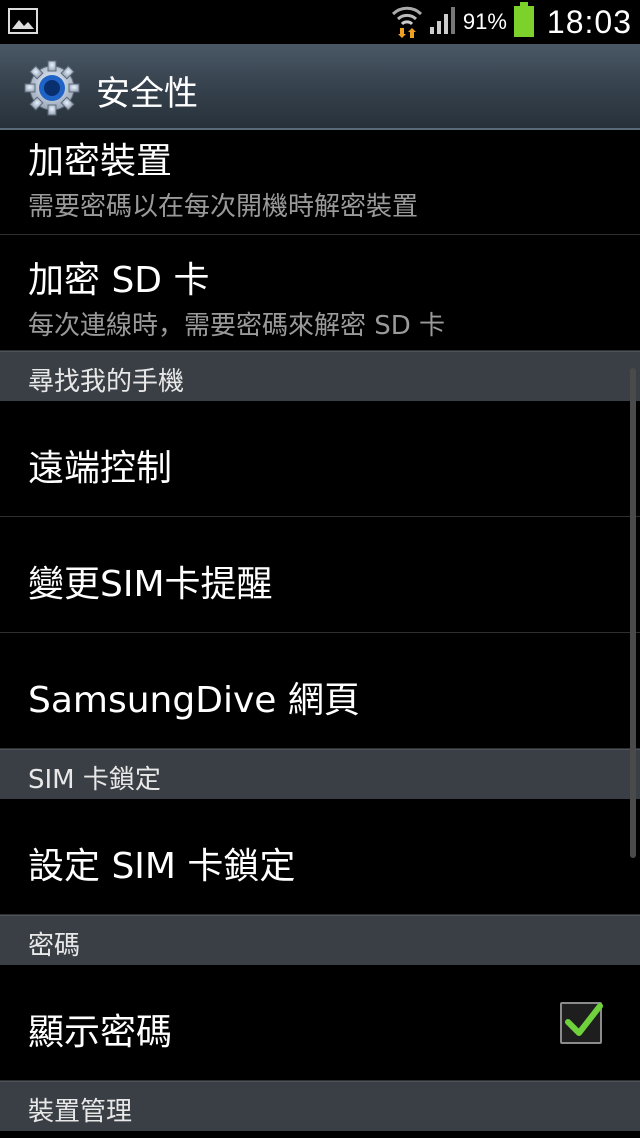  Describe the element at coordinates (443, 22) in the screenshot. I see `signal-icon` at that location.